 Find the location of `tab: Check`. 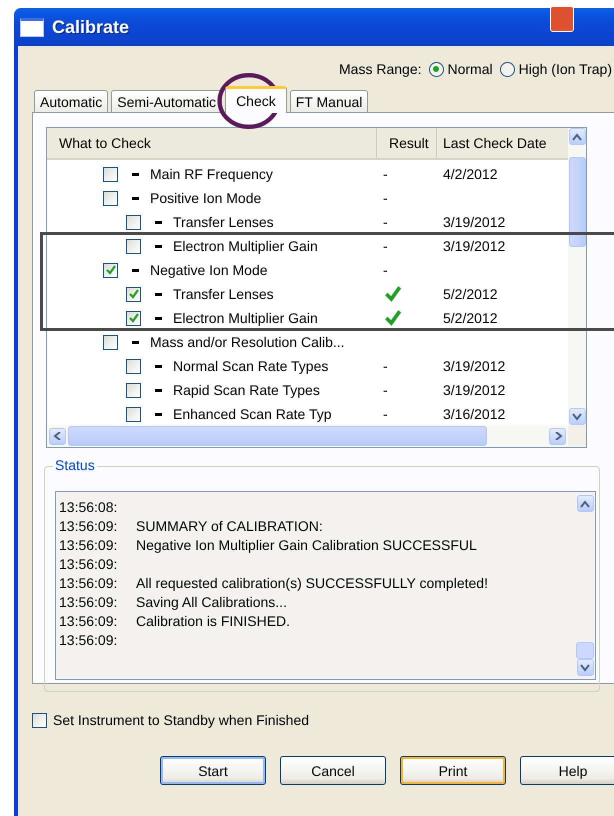

tab: Check is located at coordinates (256, 99).